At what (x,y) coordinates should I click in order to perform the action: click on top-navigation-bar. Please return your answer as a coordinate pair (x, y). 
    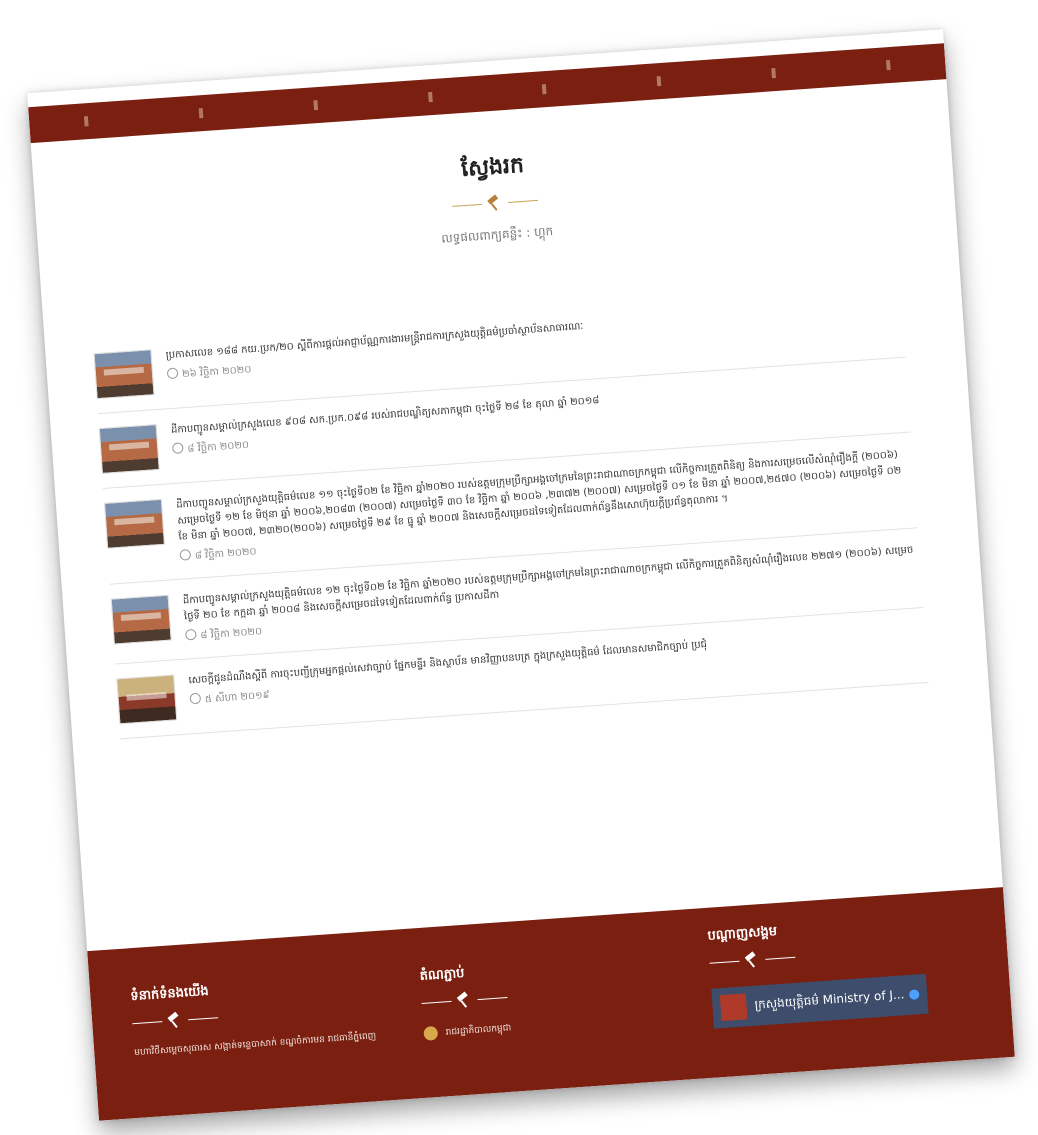
    Looking at the image, I should click on (487, 93).